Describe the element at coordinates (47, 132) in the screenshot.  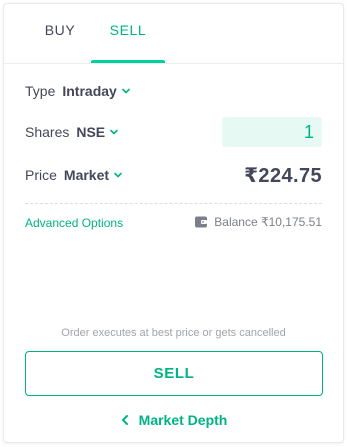
I see `shares-label: Shares` at that location.